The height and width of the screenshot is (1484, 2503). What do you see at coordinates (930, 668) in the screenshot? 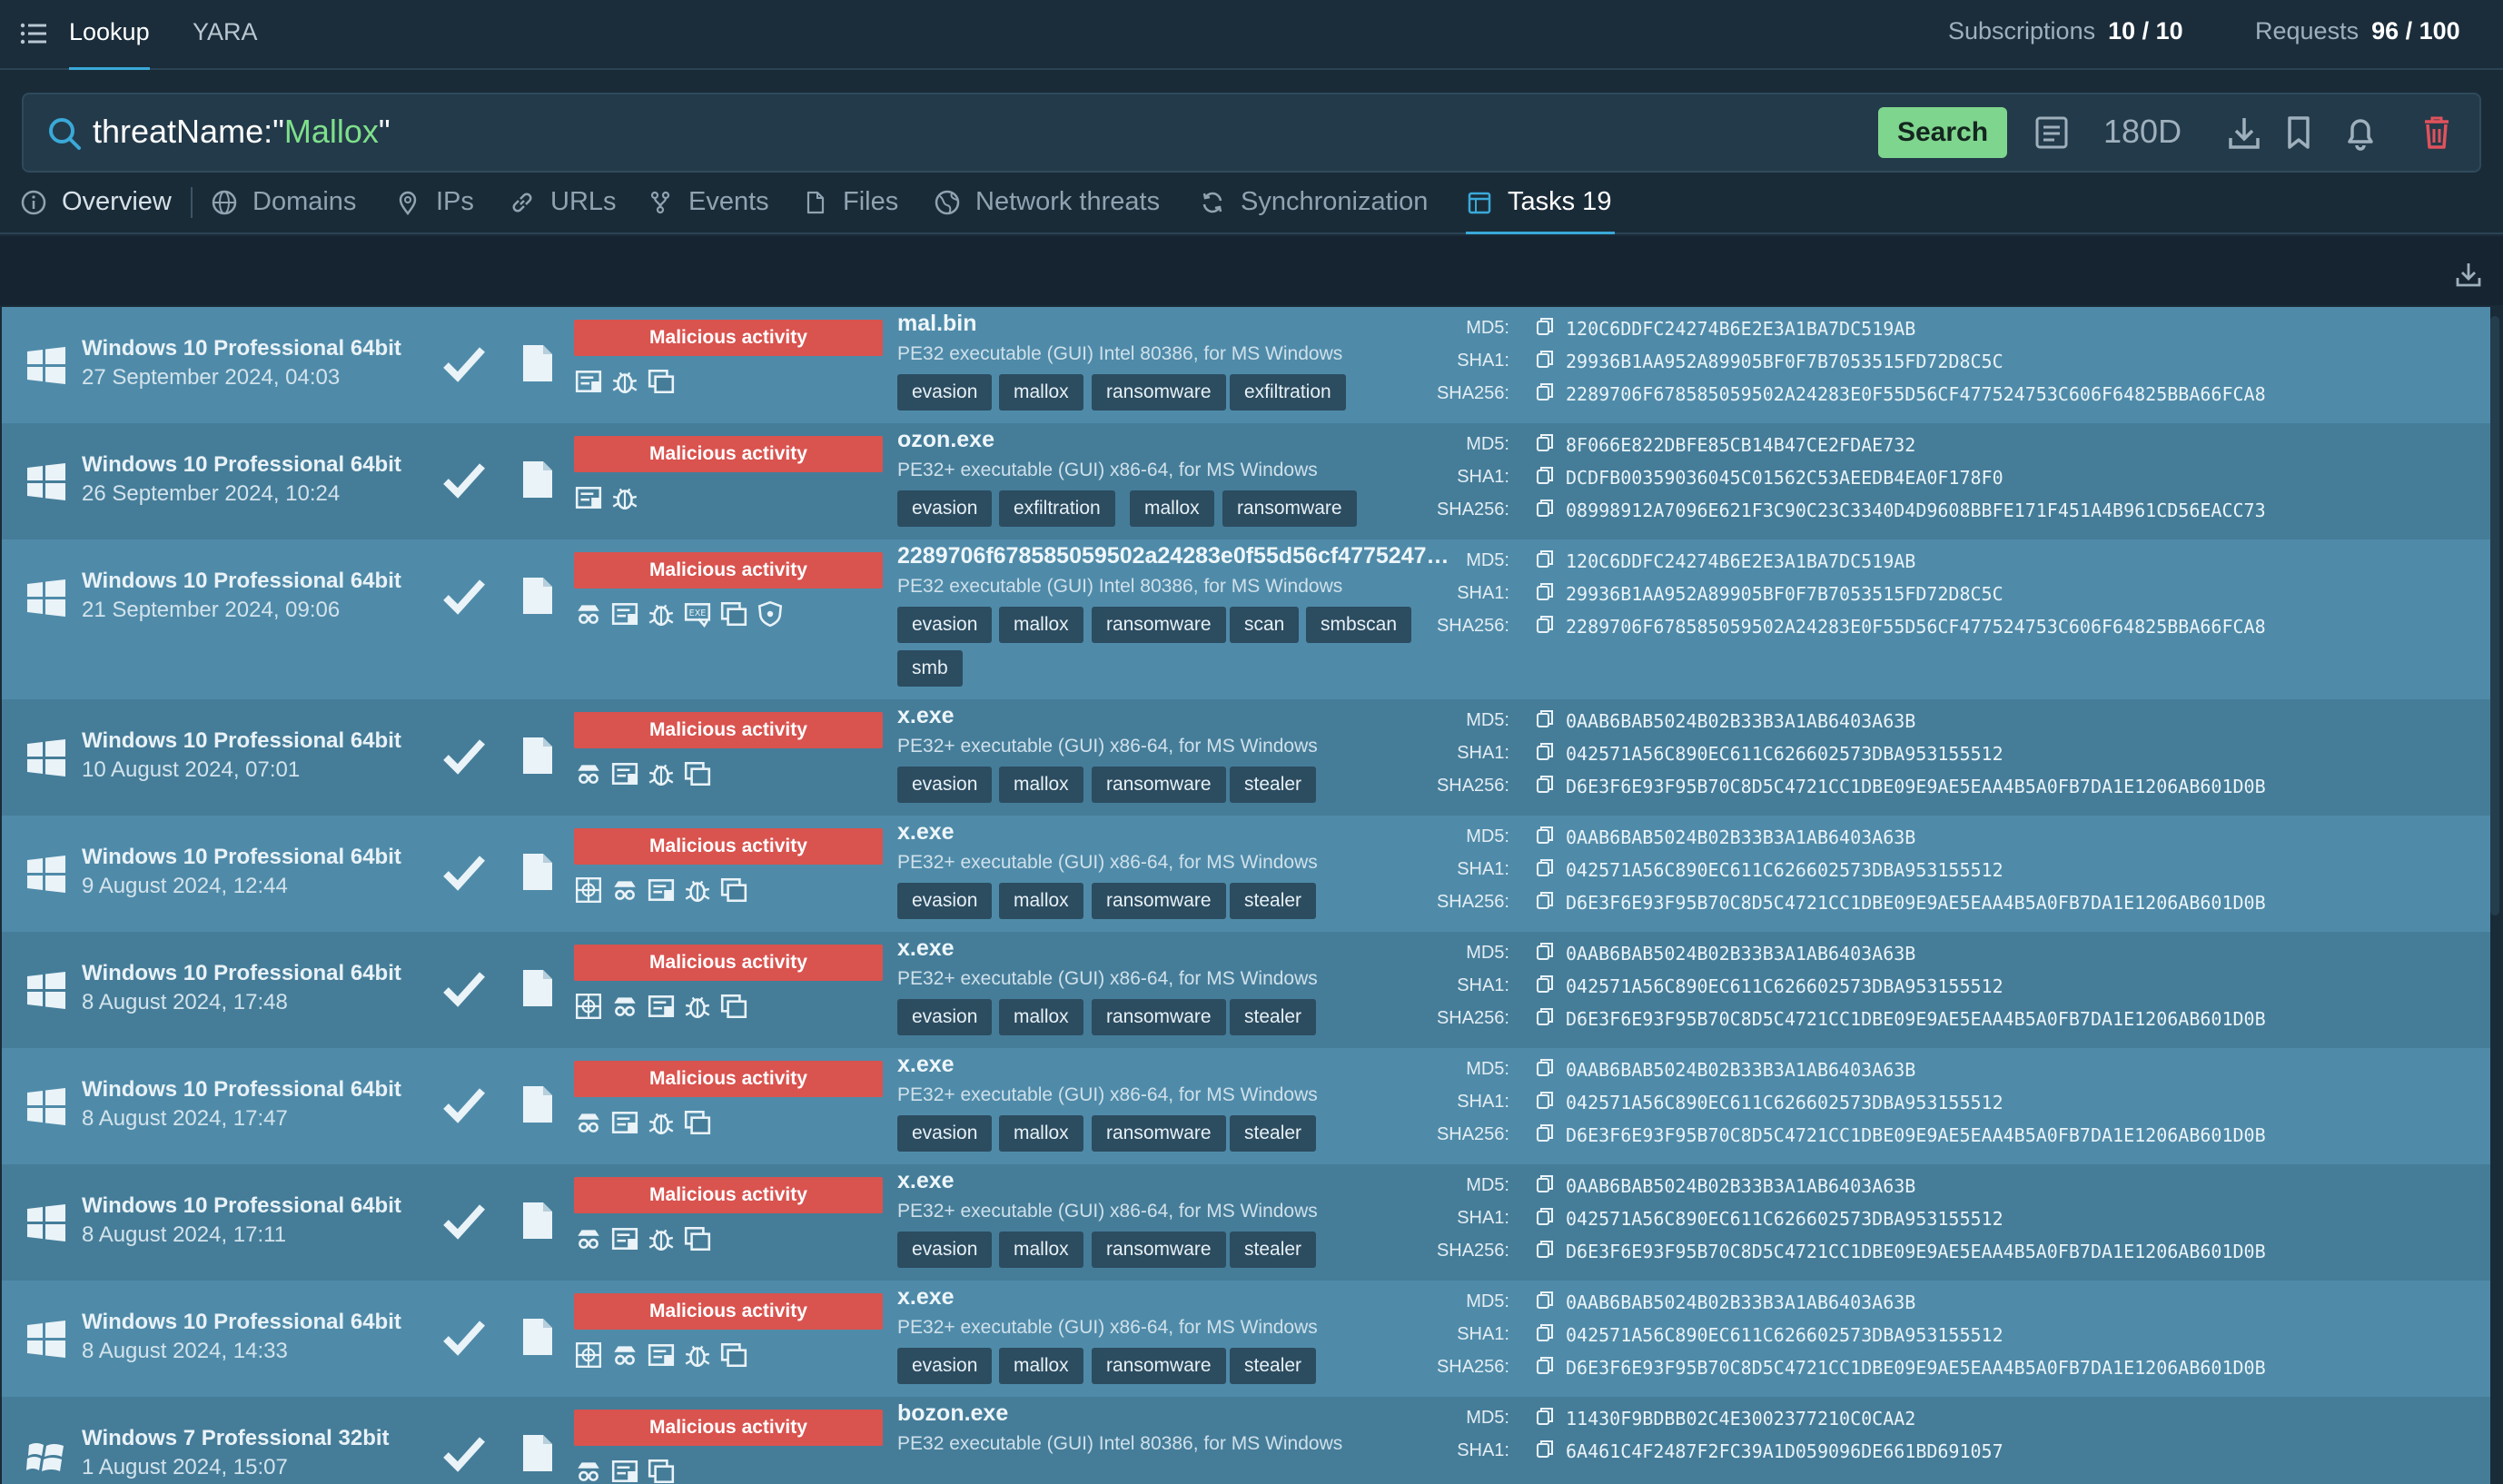
I see `tag: smb` at bounding box center [930, 668].